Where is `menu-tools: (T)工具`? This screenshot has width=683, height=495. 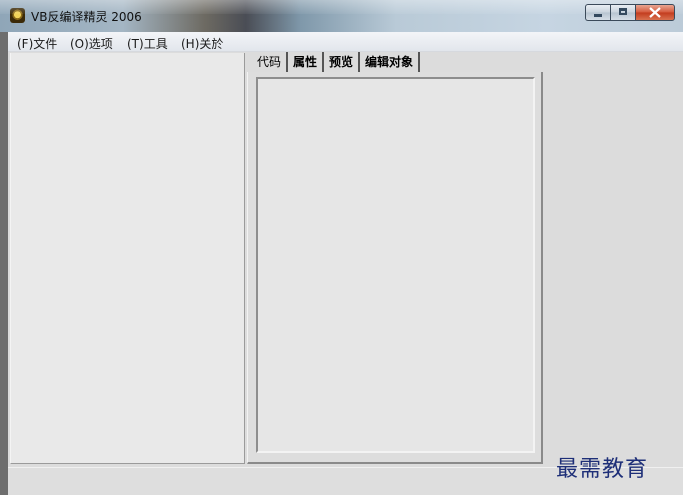
menu-tools: (T)工具 is located at coordinates (147, 43).